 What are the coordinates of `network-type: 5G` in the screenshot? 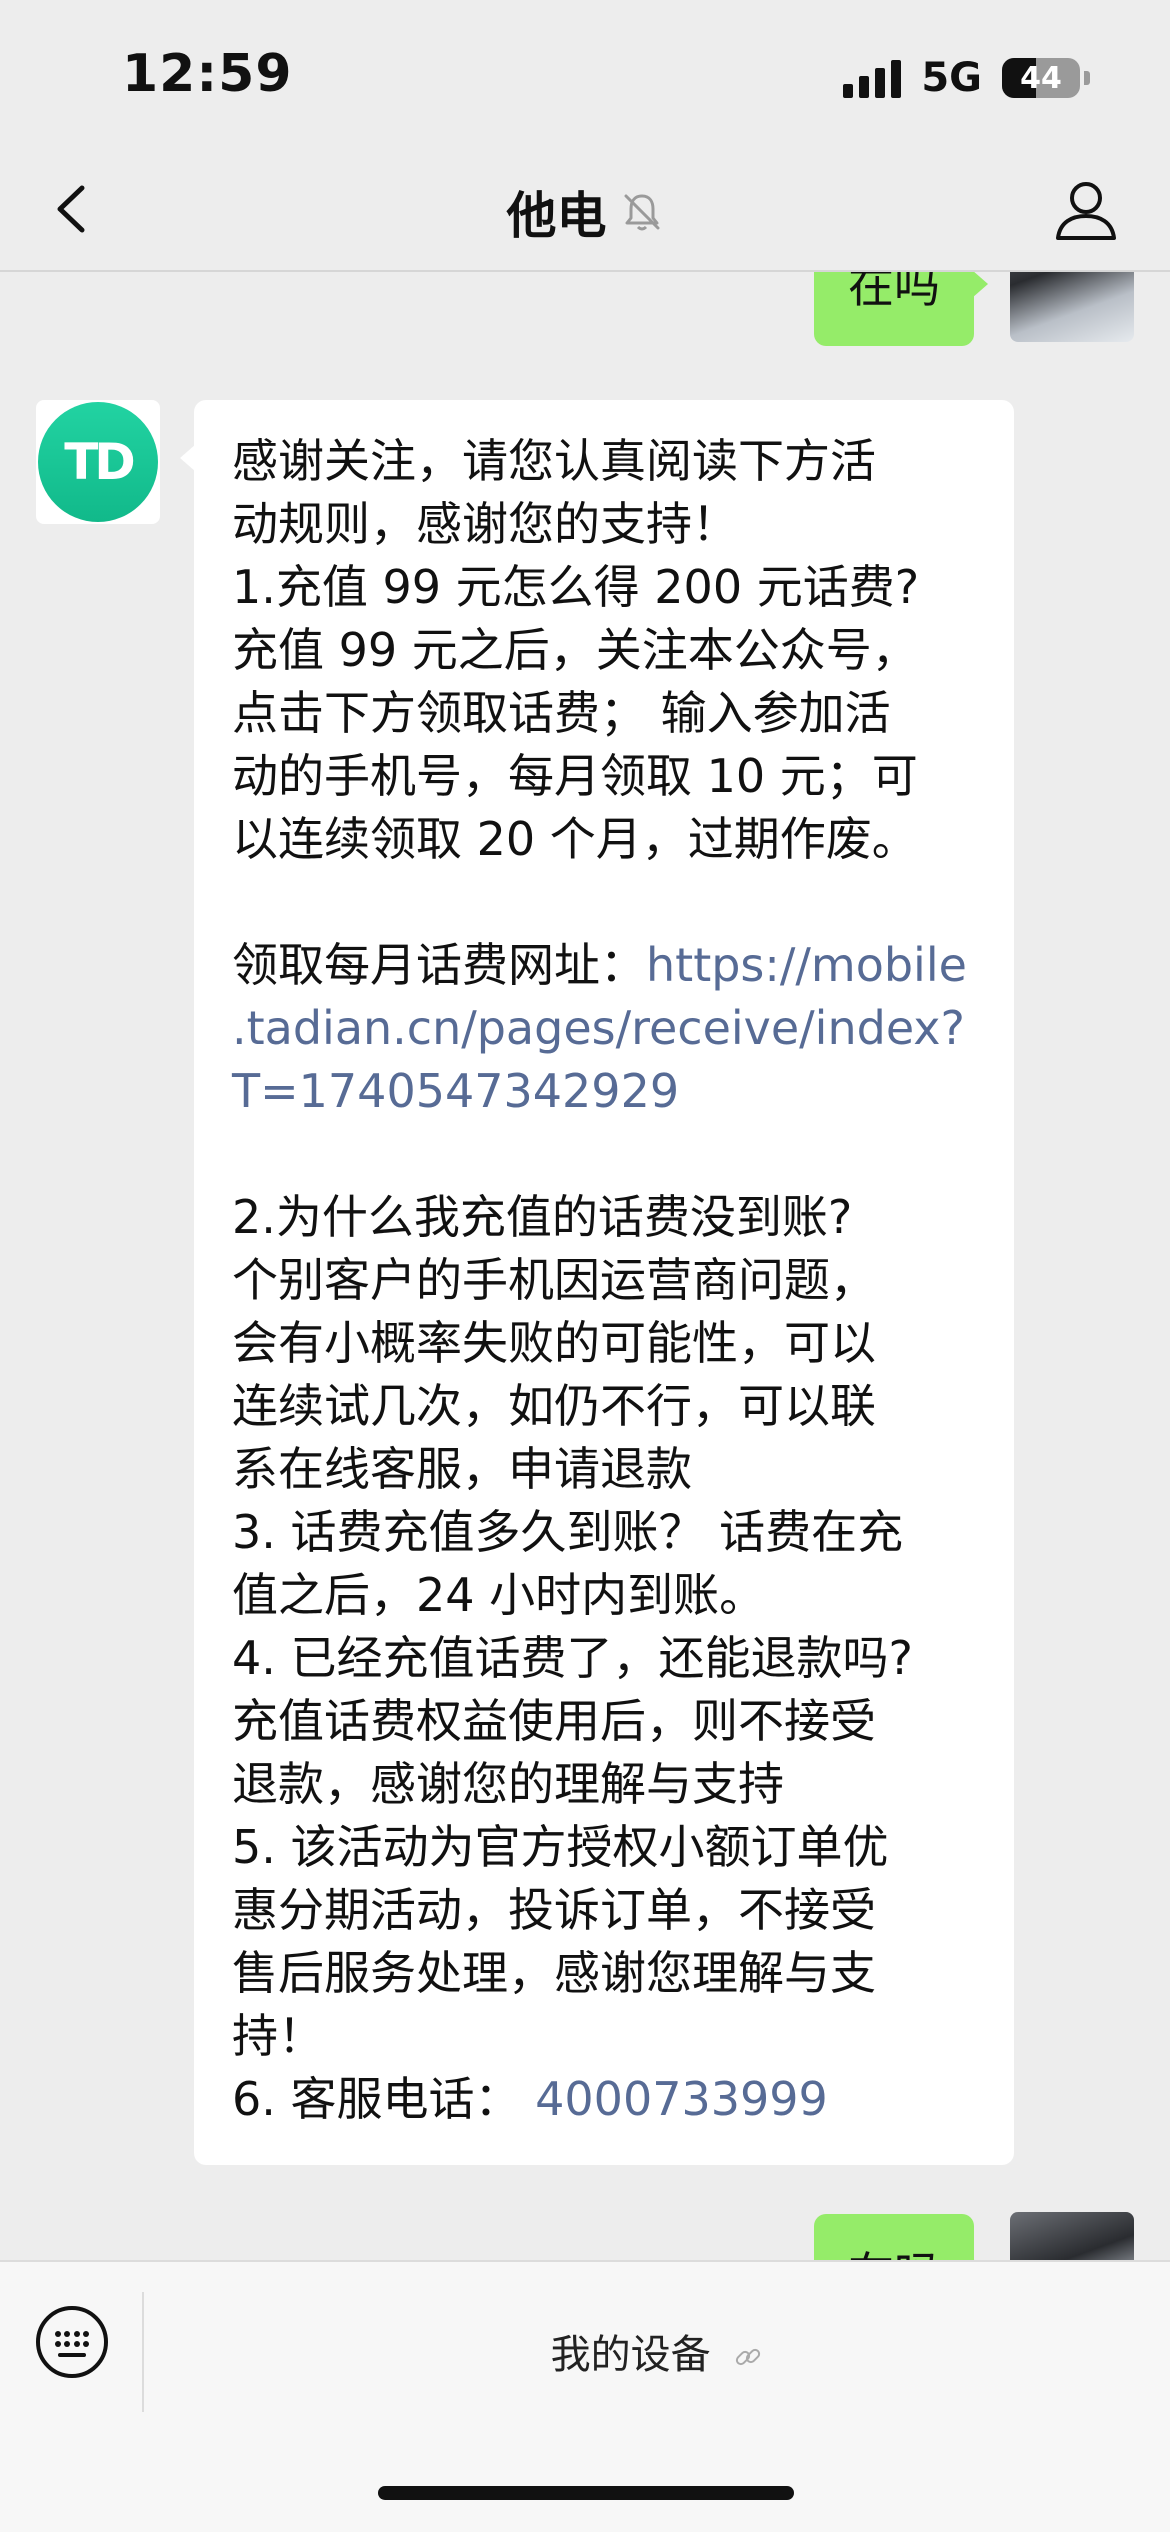 It's located at (951, 78).